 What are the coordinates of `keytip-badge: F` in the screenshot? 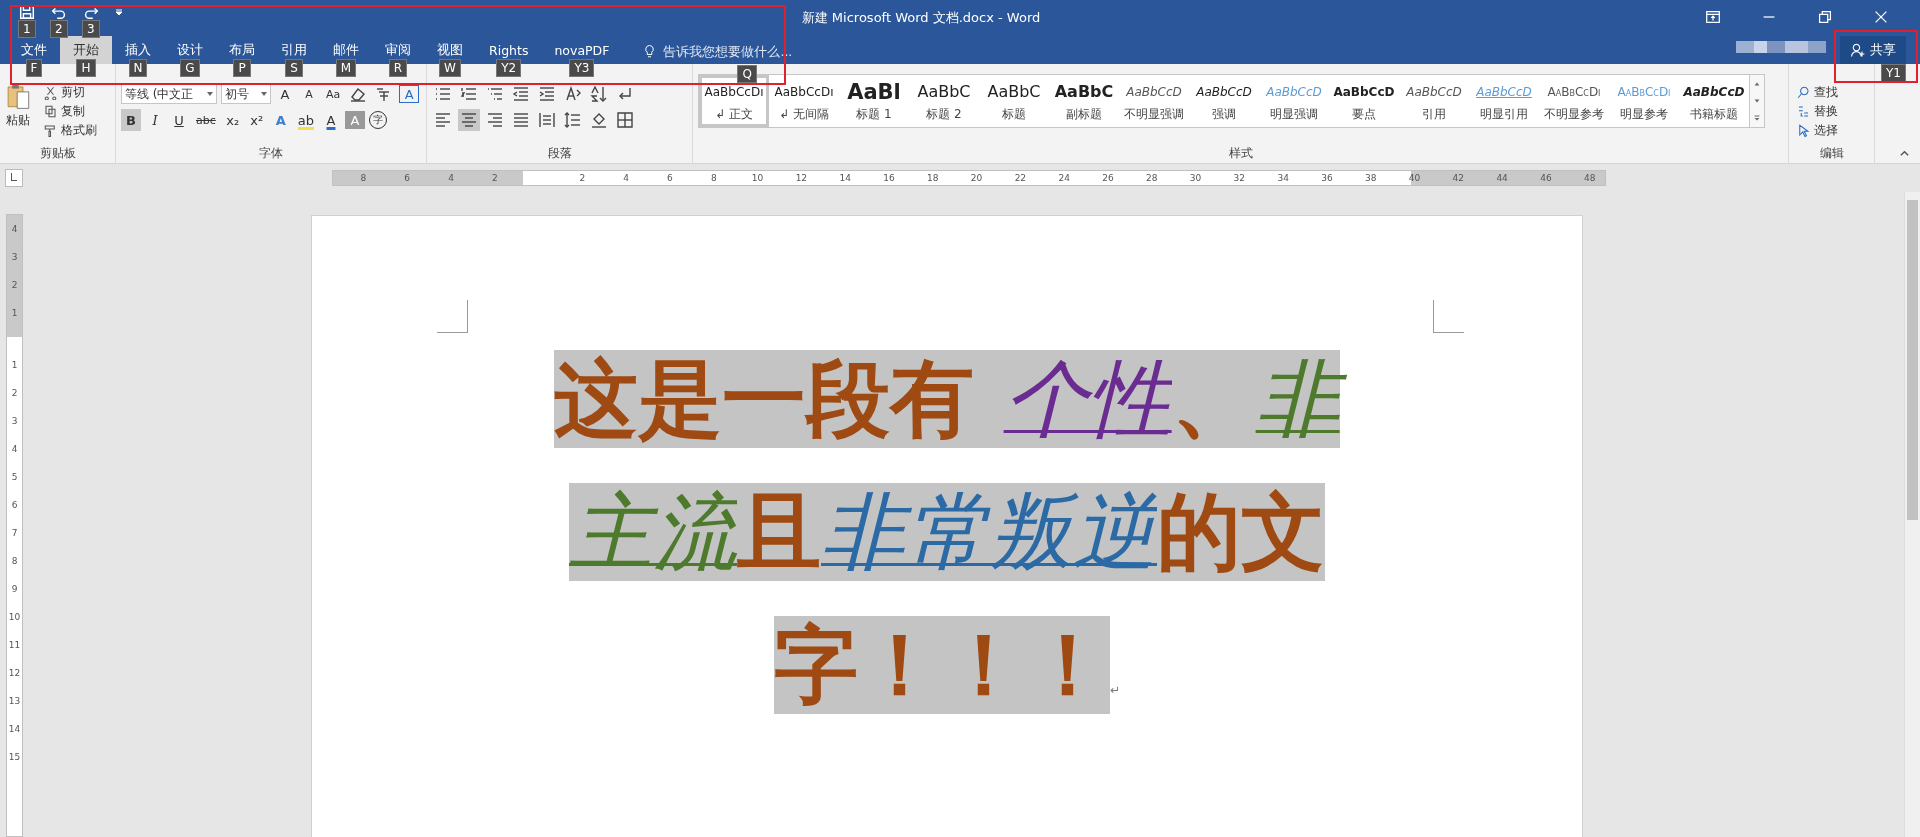 It's located at (34, 68).